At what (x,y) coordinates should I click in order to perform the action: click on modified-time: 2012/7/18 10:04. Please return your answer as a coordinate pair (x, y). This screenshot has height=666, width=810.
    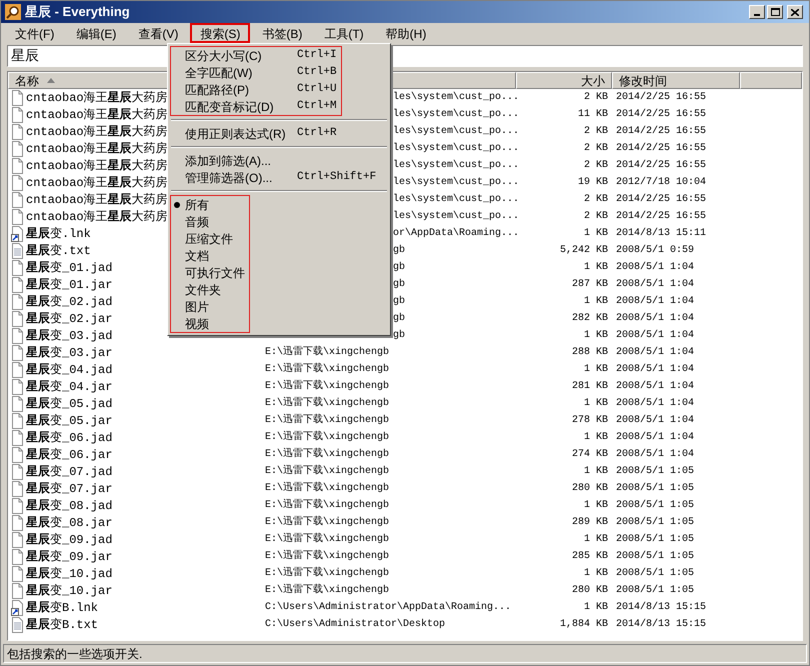
    Looking at the image, I should click on (661, 182).